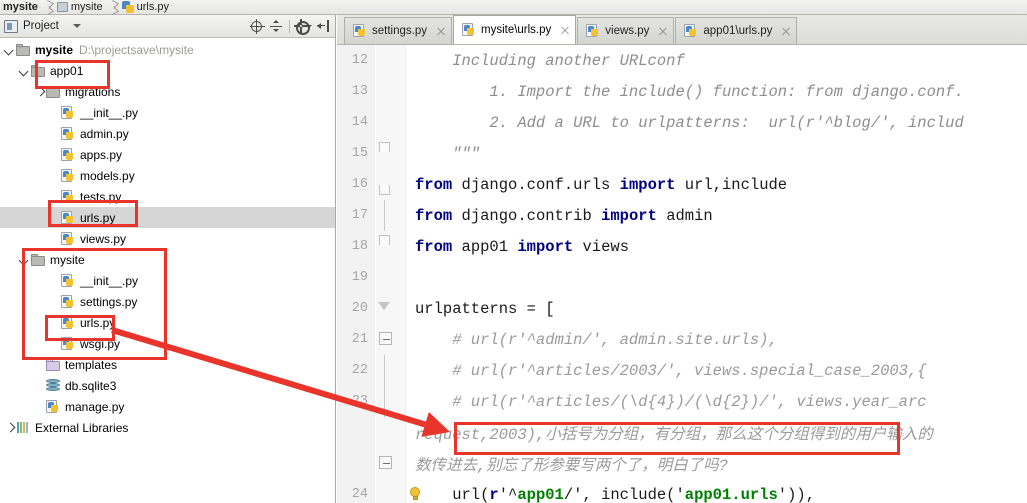  What do you see at coordinates (76, 26) in the screenshot?
I see `chevron-down-icon` at bounding box center [76, 26].